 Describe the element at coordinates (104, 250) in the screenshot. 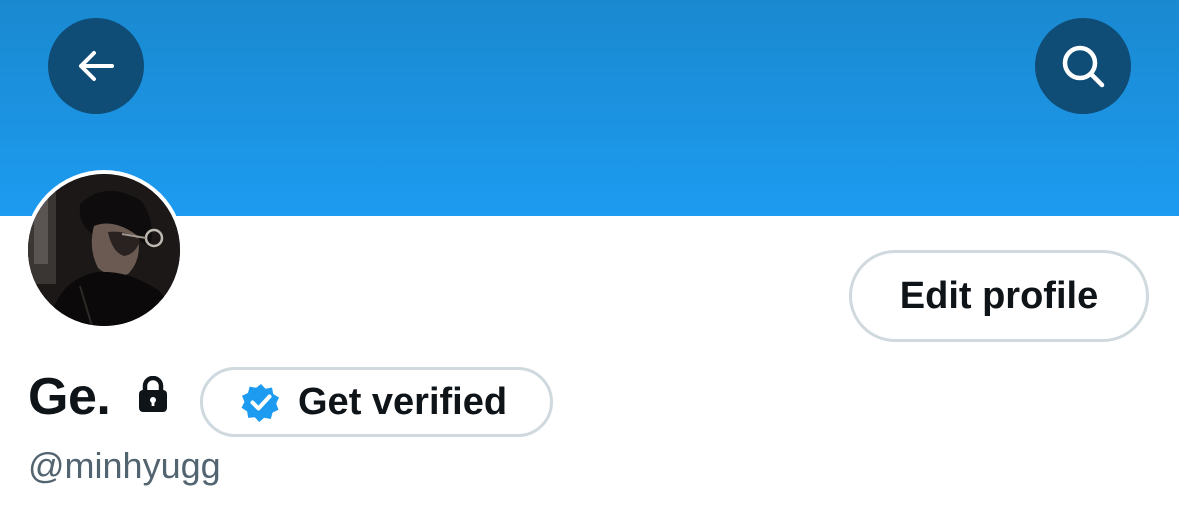

I see `avatar` at that location.